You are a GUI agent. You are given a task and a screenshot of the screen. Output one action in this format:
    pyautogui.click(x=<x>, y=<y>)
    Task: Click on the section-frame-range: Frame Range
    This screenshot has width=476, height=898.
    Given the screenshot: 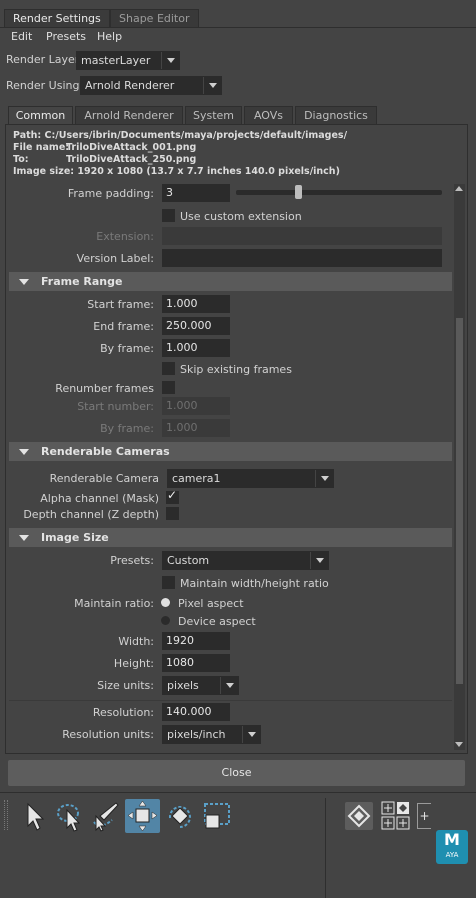 What is the action you would take?
    pyautogui.click(x=230, y=281)
    